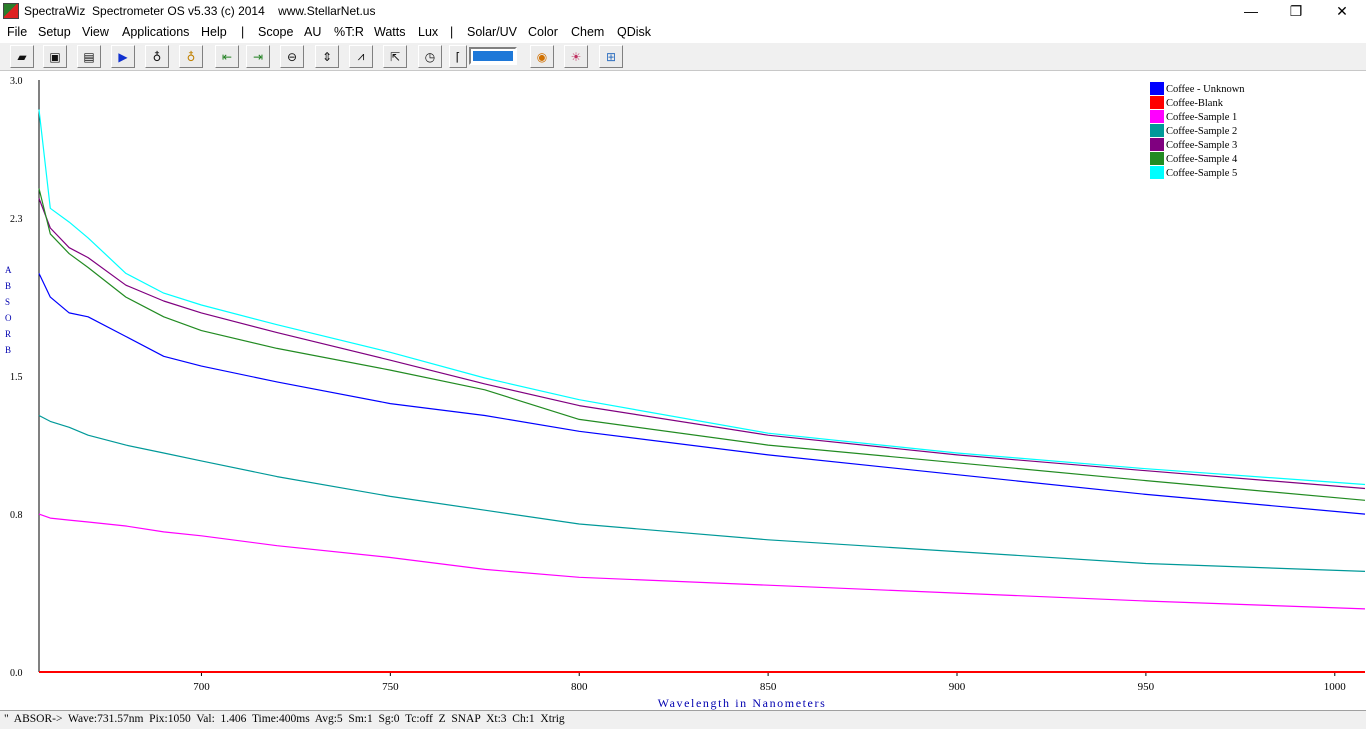 The width and height of the screenshot is (1366, 729). What do you see at coordinates (22, 56) in the screenshot?
I see `camera-icon: ▰` at bounding box center [22, 56].